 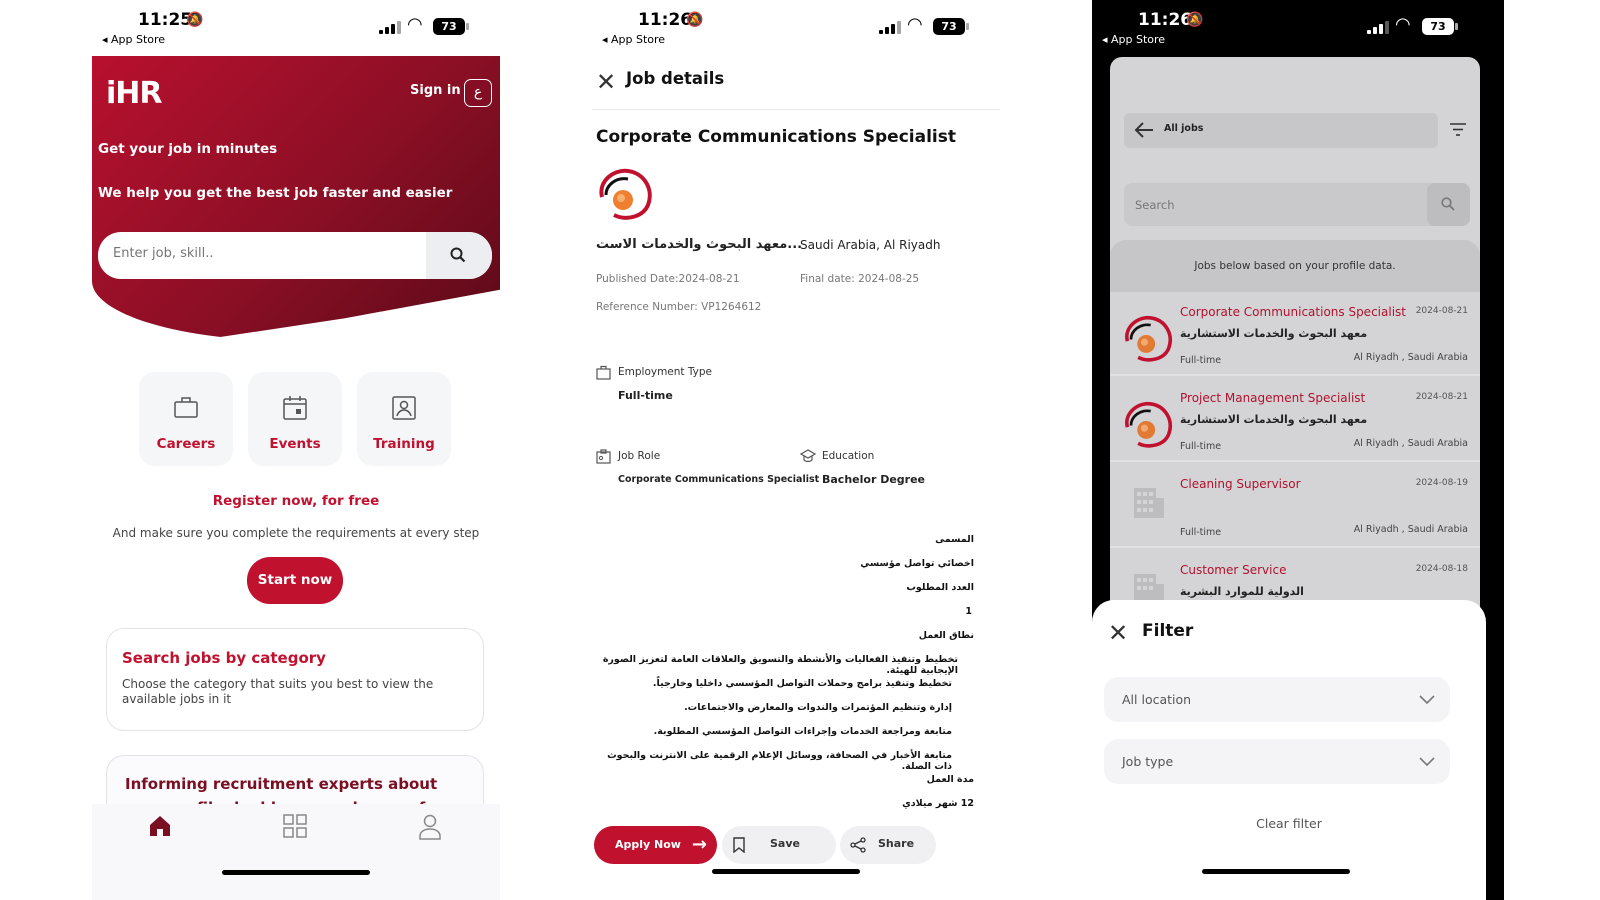 I want to click on chevron-down-icon, so click(x=1427, y=762).